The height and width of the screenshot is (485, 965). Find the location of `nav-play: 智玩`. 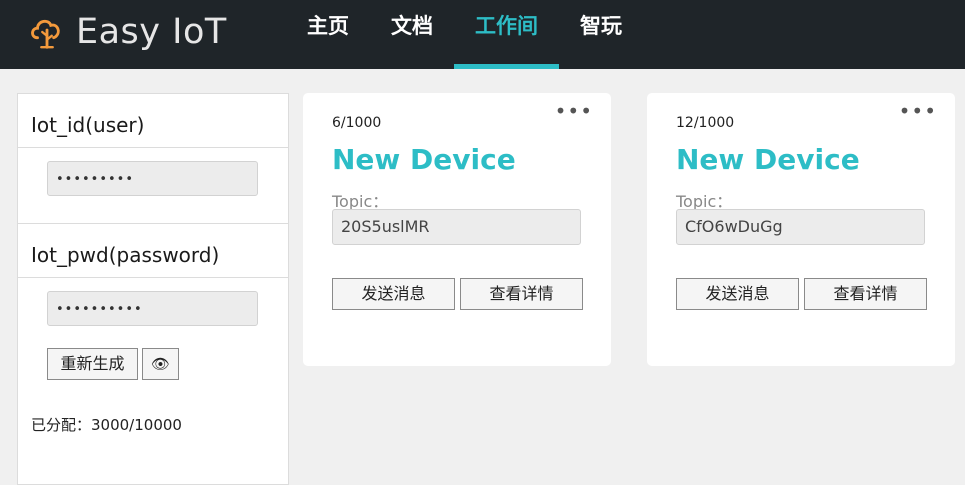

nav-play: 智玩 is located at coordinates (601, 34).